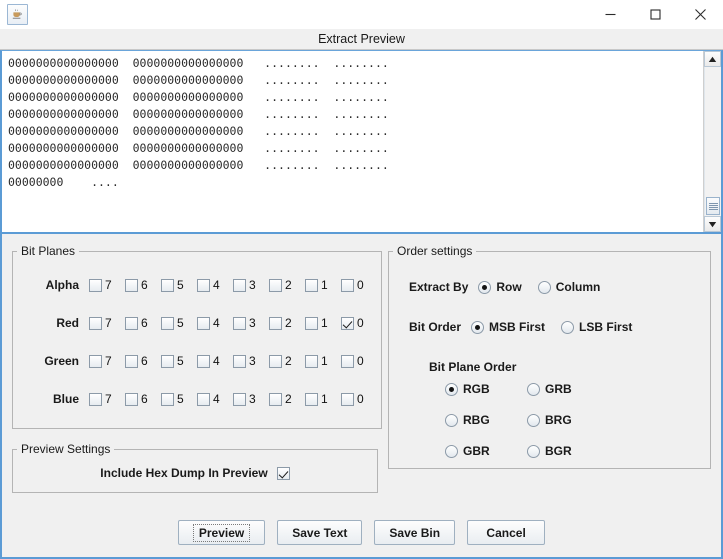  I want to click on scroll-down-icon, so click(712, 224).